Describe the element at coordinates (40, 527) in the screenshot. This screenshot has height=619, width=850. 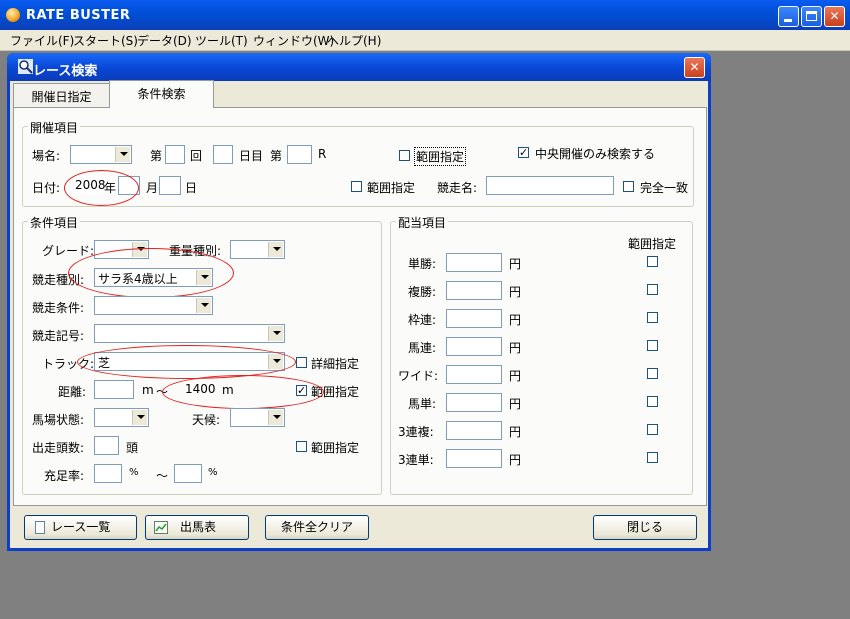
I see `document-icon` at that location.